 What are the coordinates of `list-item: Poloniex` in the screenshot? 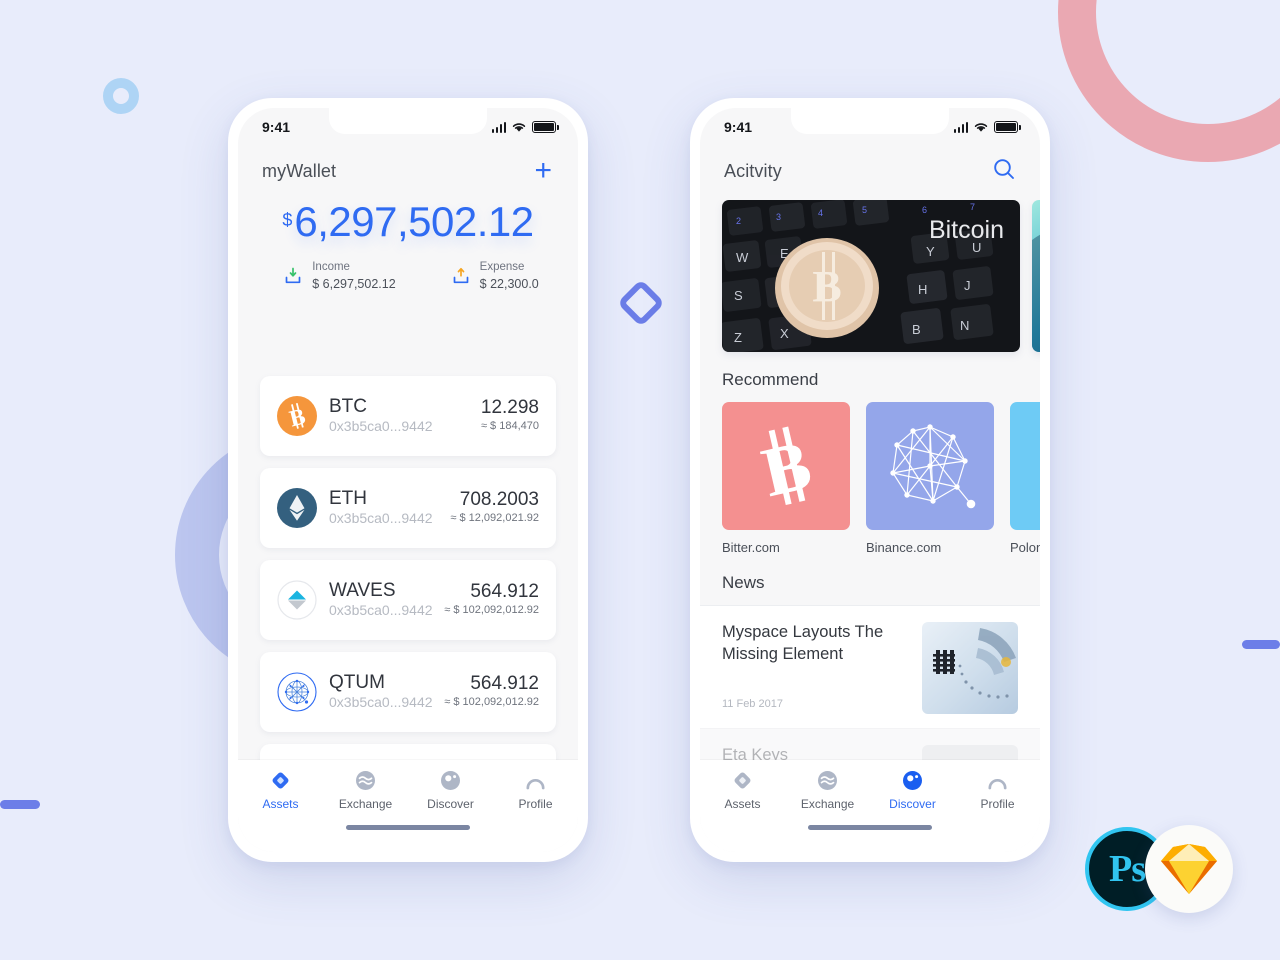 It's located at (1025, 478).